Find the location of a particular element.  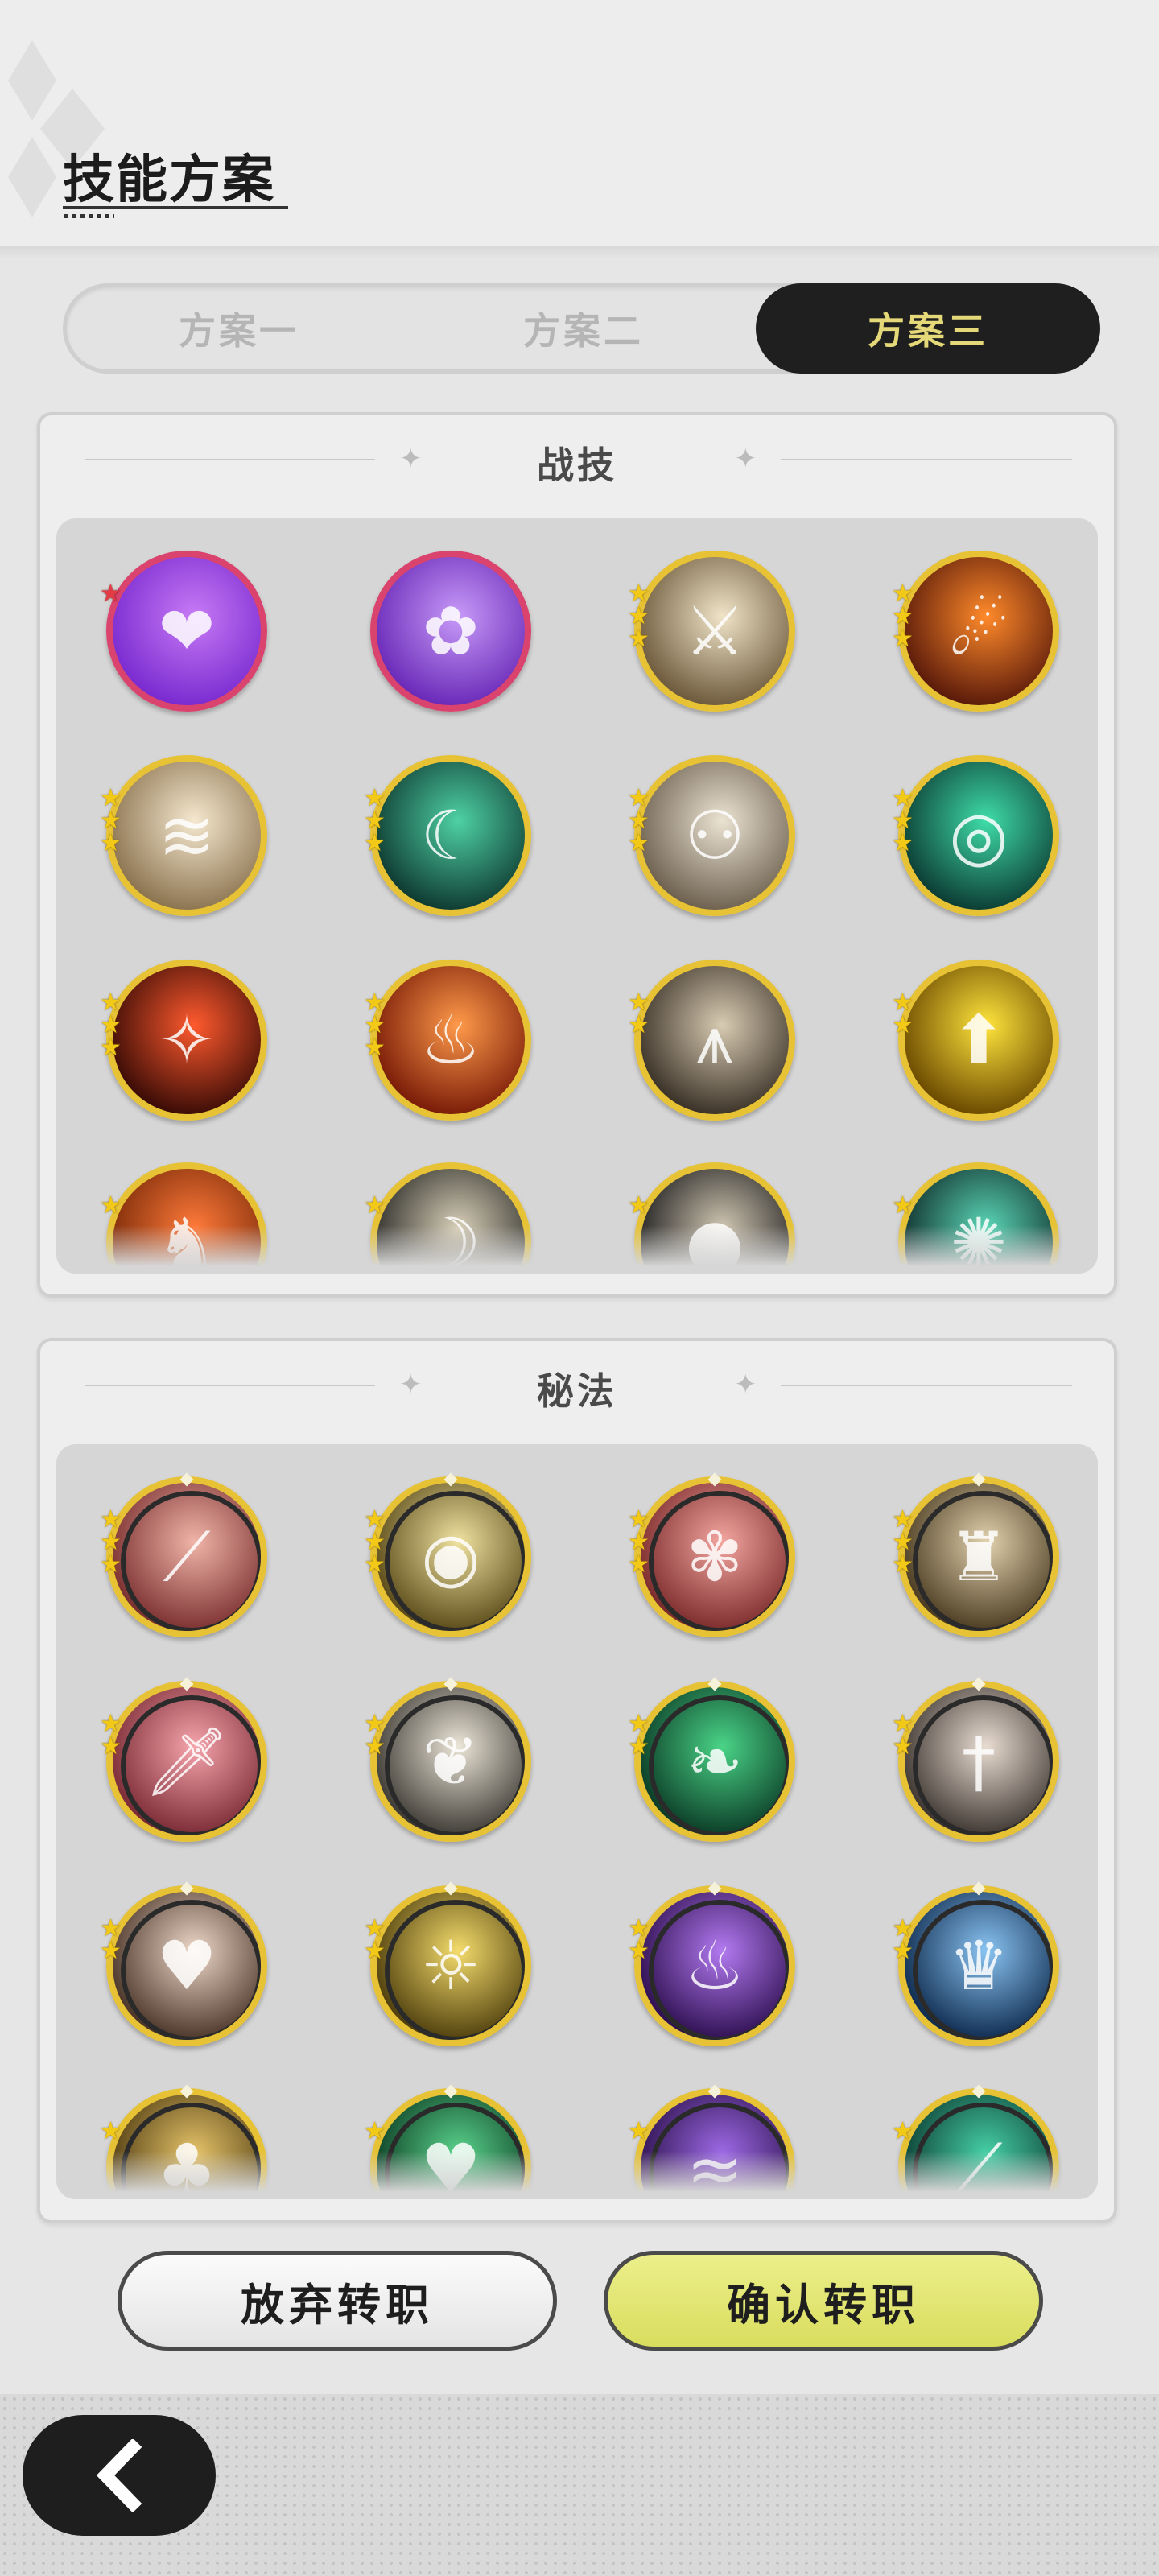

skill-icon-frame: ♣ is located at coordinates (186, 2143).